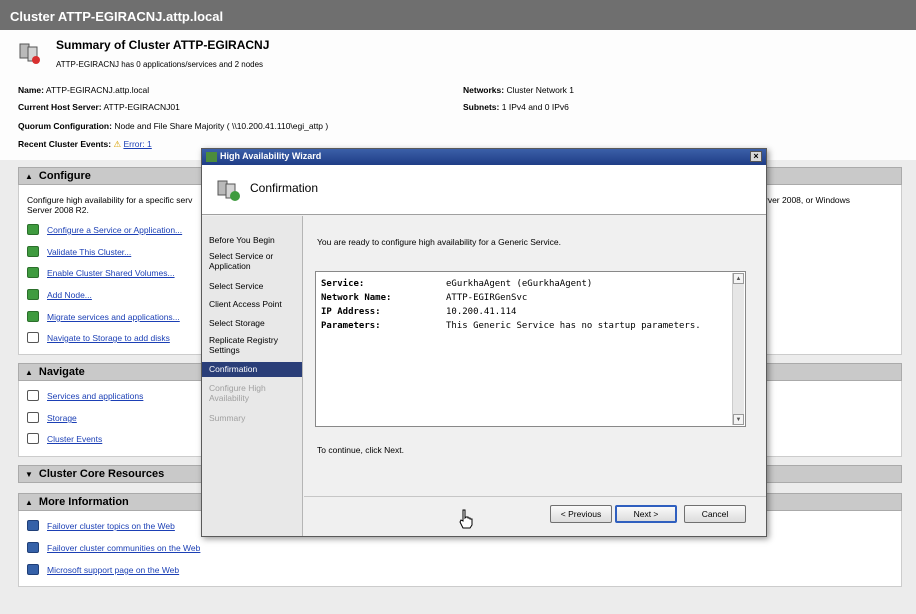  What do you see at coordinates (227, 418) in the screenshot?
I see `step-summary: Summary` at bounding box center [227, 418].